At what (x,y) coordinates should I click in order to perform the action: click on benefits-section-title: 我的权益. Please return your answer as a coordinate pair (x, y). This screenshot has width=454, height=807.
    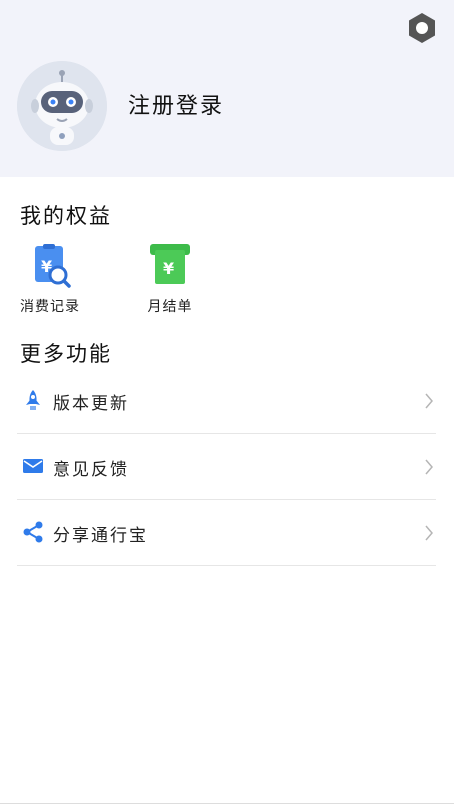
    Looking at the image, I should click on (66, 216).